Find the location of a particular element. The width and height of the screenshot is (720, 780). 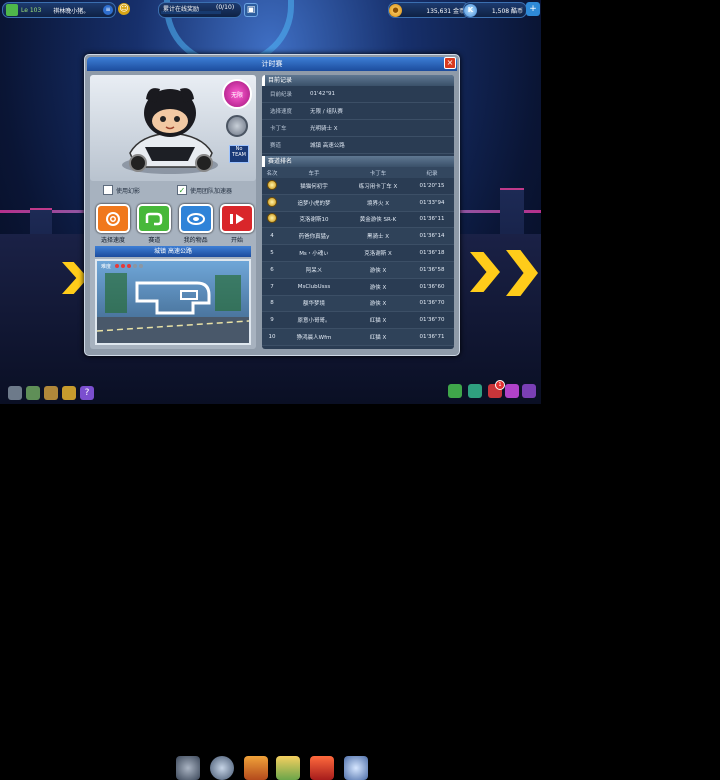

ranking-row: 4 药爸你真猛y 黑骑士 X 01'36"14 is located at coordinates (358, 237).